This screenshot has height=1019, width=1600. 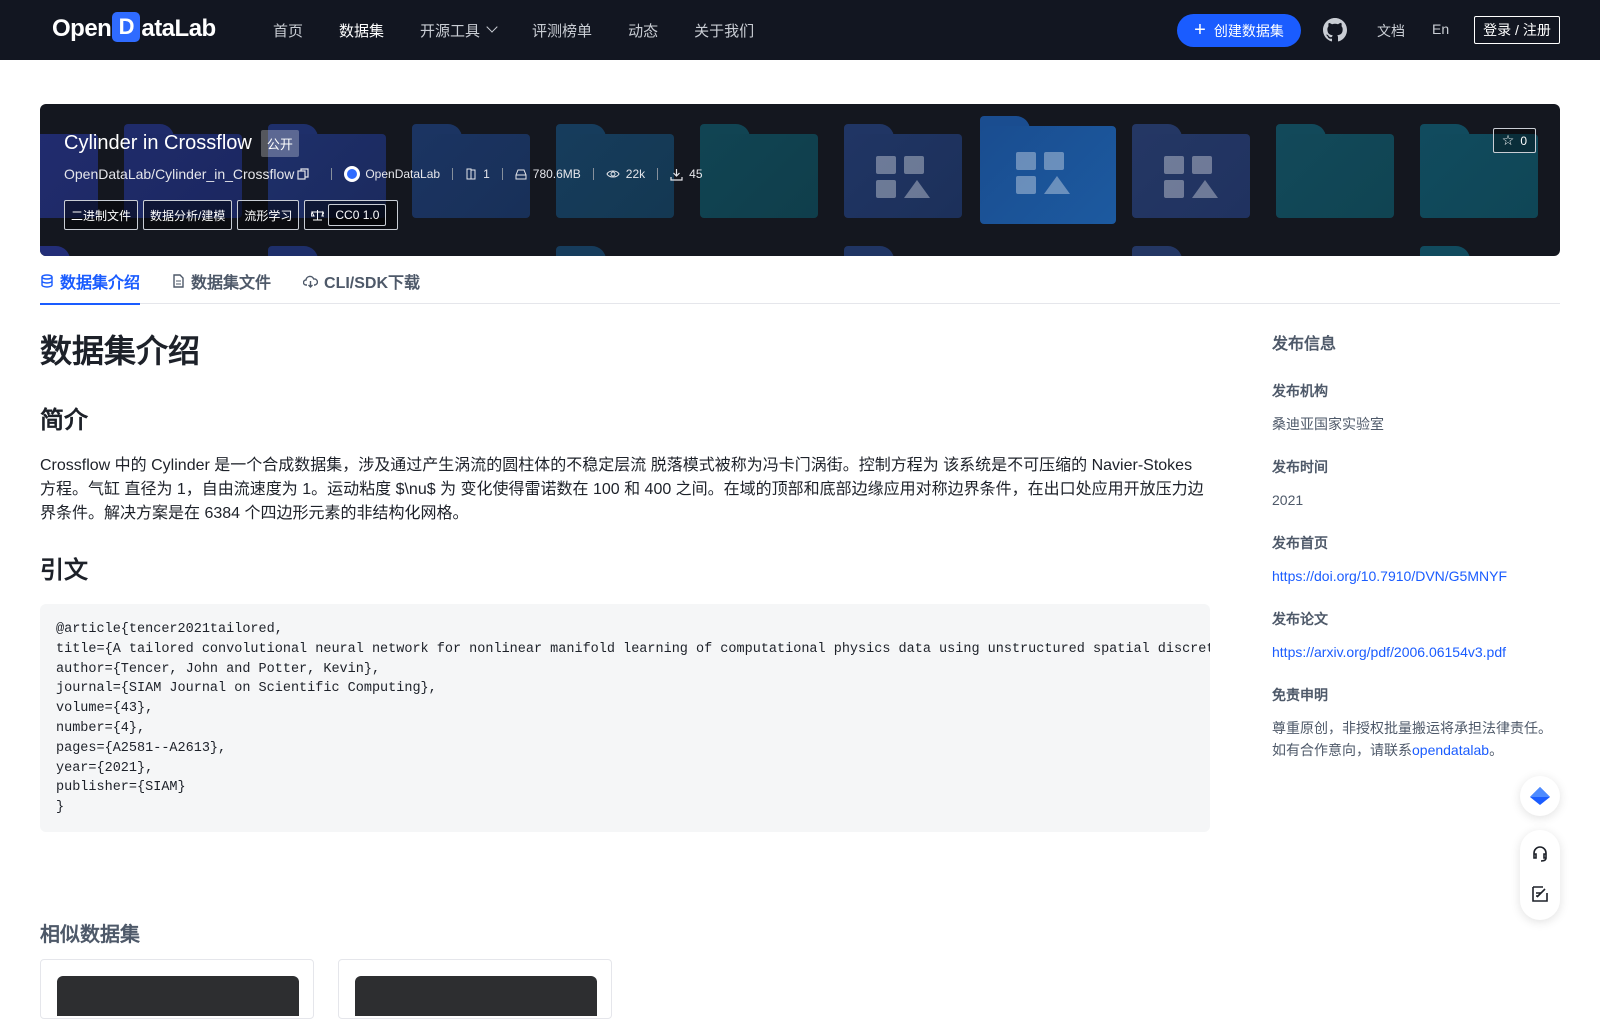 I want to click on file-count-icon, so click(x=471, y=174).